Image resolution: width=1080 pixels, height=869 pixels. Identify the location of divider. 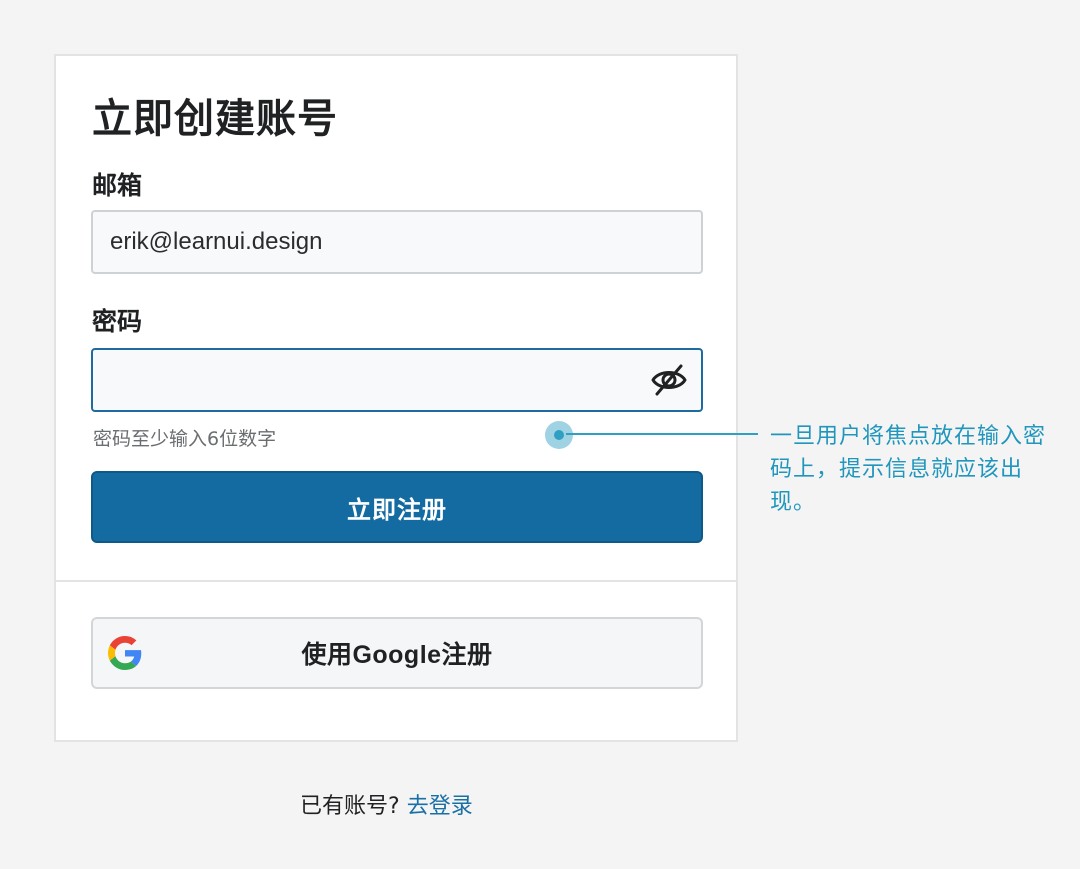
(396, 581).